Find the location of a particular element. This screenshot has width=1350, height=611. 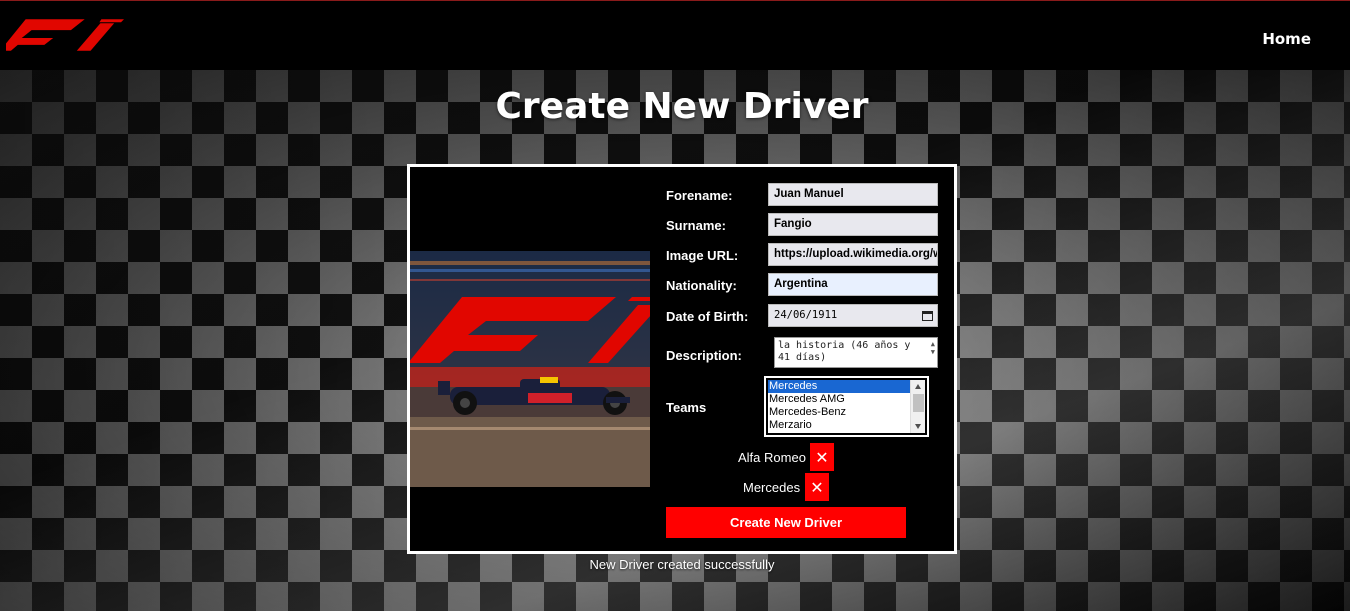

teams-label: Teams is located at coordinates (686, 407).